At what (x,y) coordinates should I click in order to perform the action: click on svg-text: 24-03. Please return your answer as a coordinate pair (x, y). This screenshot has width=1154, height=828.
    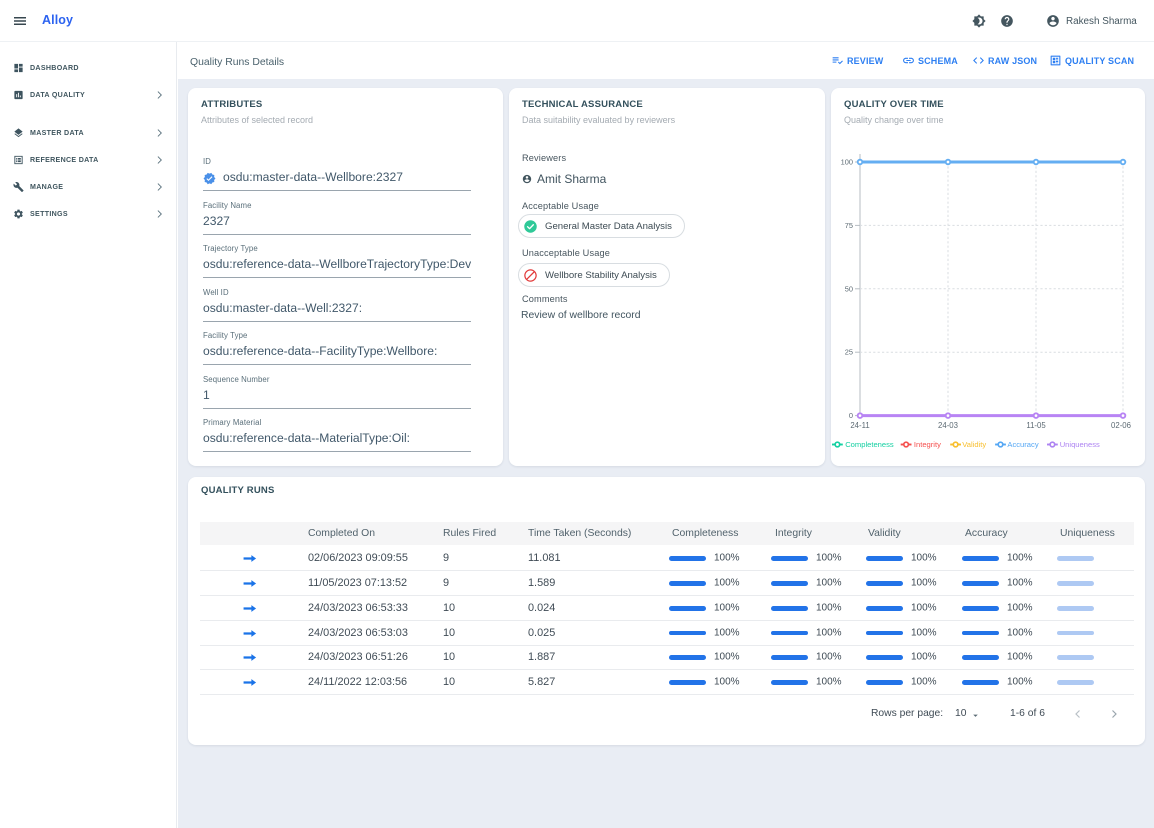
    Looking at the image, I should click on (948, 425).